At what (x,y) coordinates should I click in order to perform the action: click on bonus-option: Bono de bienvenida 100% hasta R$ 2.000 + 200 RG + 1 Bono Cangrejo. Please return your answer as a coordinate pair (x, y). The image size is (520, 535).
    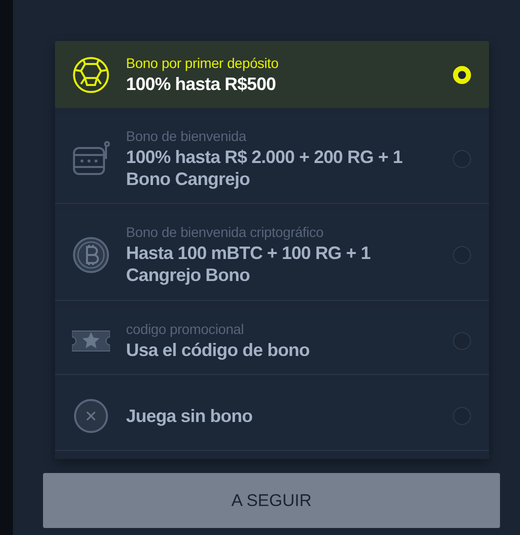
    Looking at the image, I should click on (272, 159).